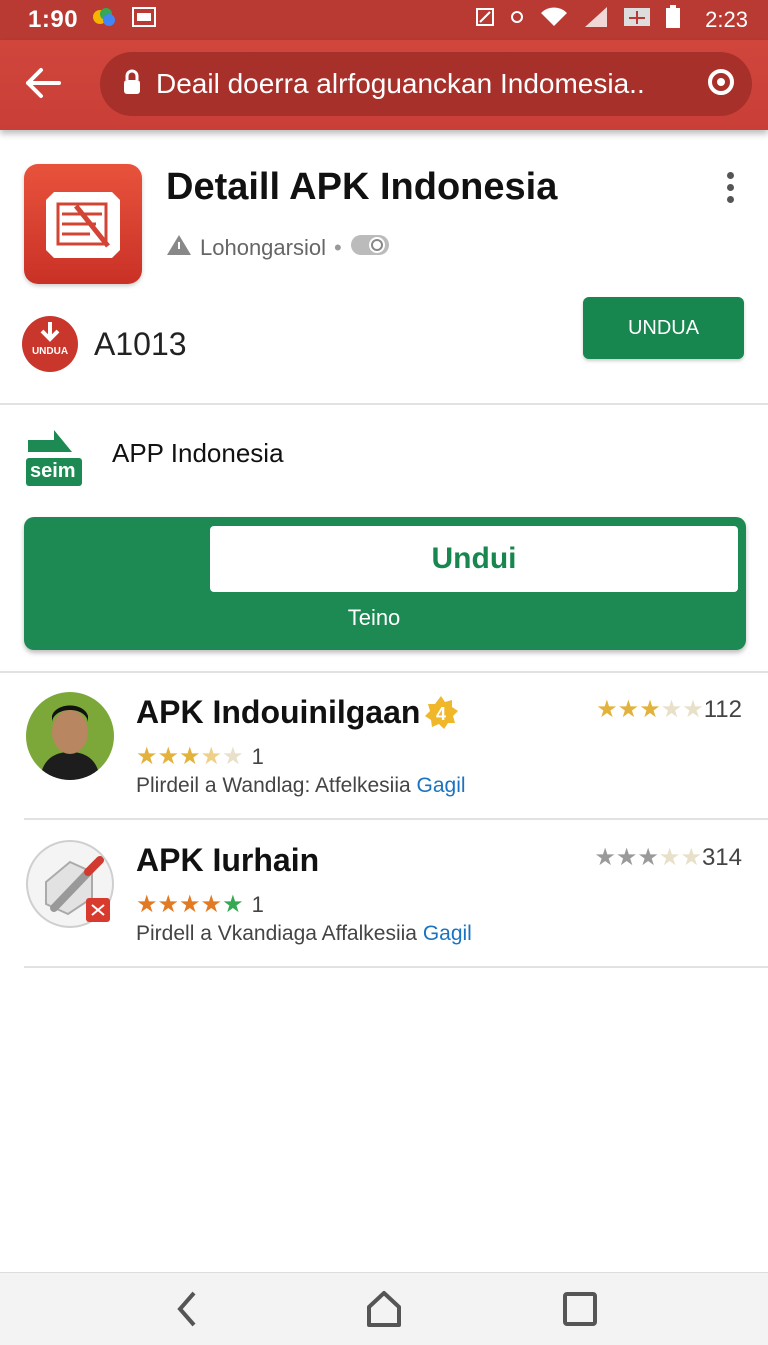 Image resolution: width=768 pixels, height=1345 pixels. What do you see at coordinates (53, 19) in the screenshot?
I see `status-time: 1:90` at bounding box center [53, 19].